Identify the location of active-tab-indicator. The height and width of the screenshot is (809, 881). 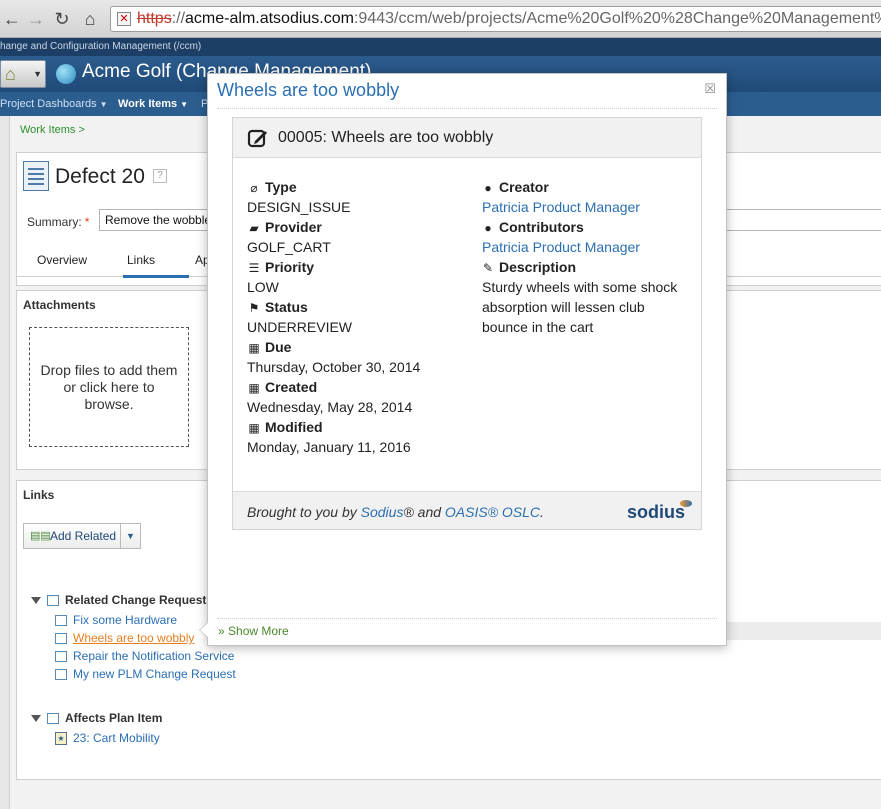
(156, 276).